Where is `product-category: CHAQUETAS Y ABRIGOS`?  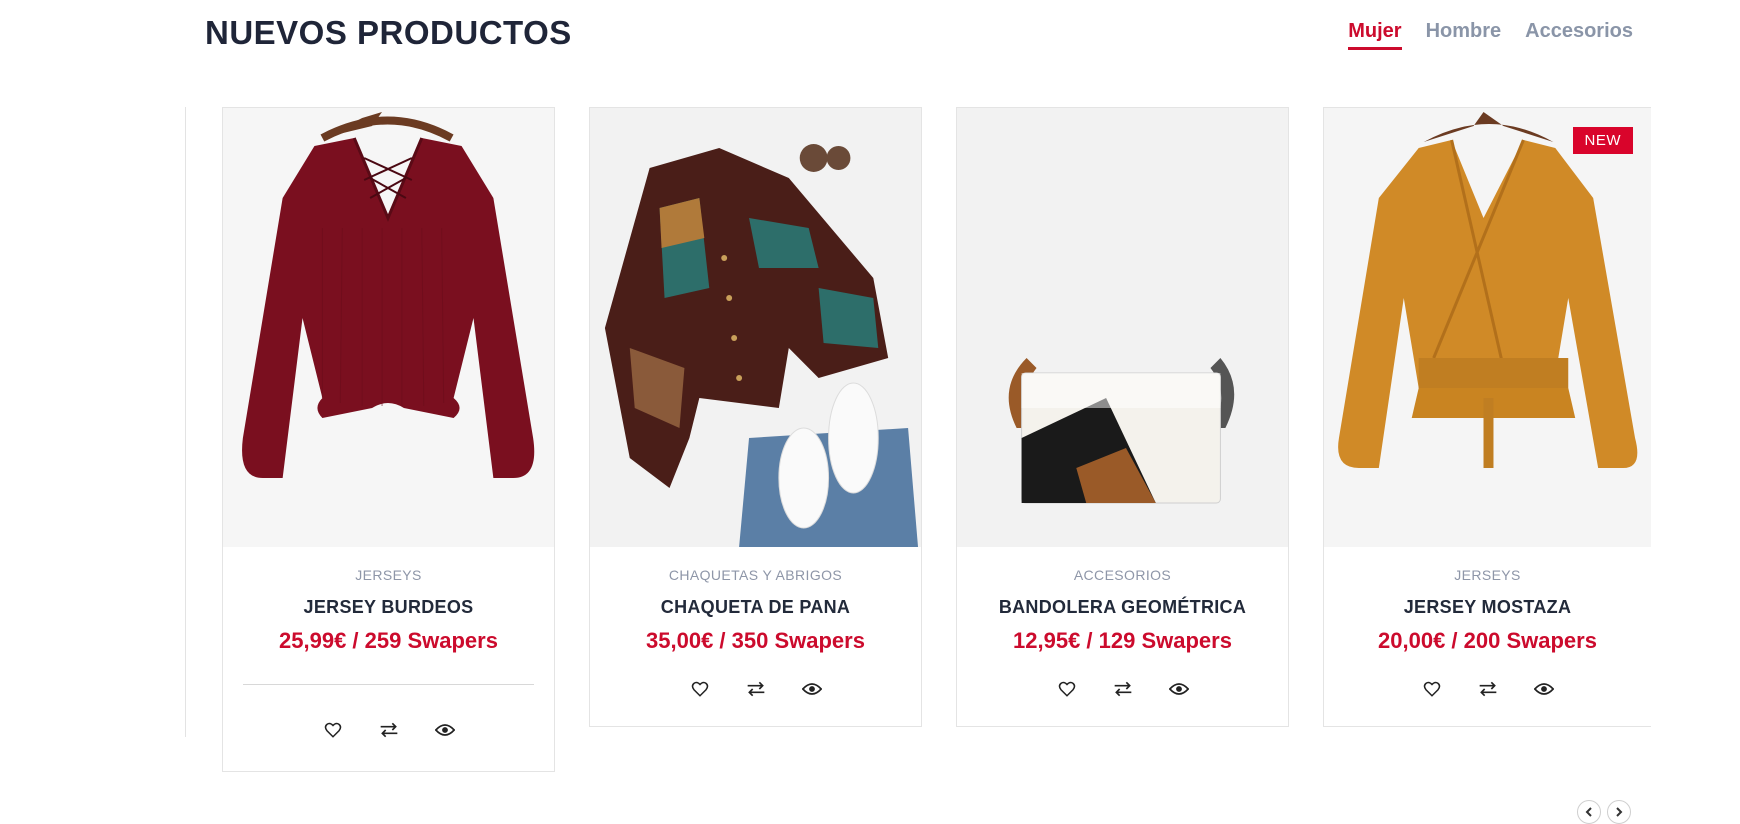
product-category: CHAQUETAS Y ABRIGOS is located at coordinates (755, 575).